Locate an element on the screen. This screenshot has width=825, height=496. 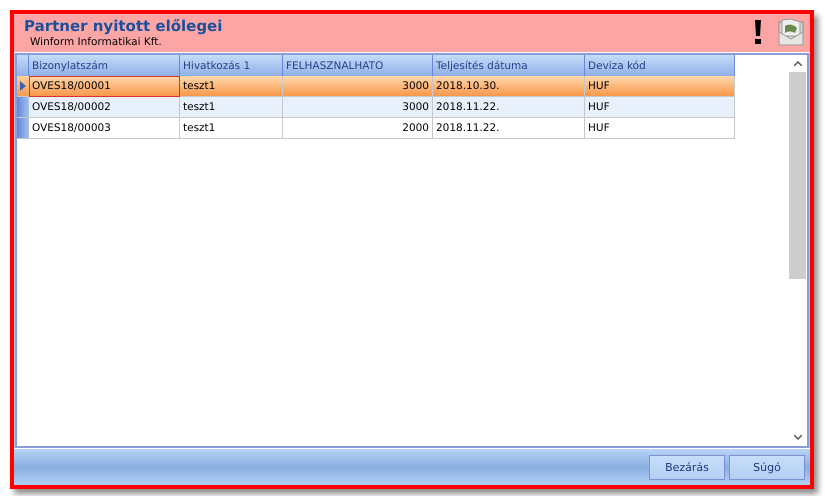
table-cell: 2000 is located at coordinates (358, 128).